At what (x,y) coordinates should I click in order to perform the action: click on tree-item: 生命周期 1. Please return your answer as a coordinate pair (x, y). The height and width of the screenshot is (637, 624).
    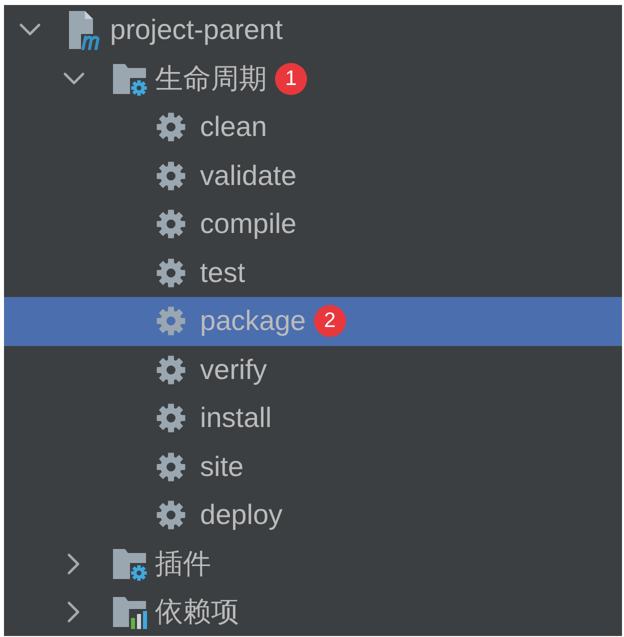
    Looking at the image, I should click on (313, 78).